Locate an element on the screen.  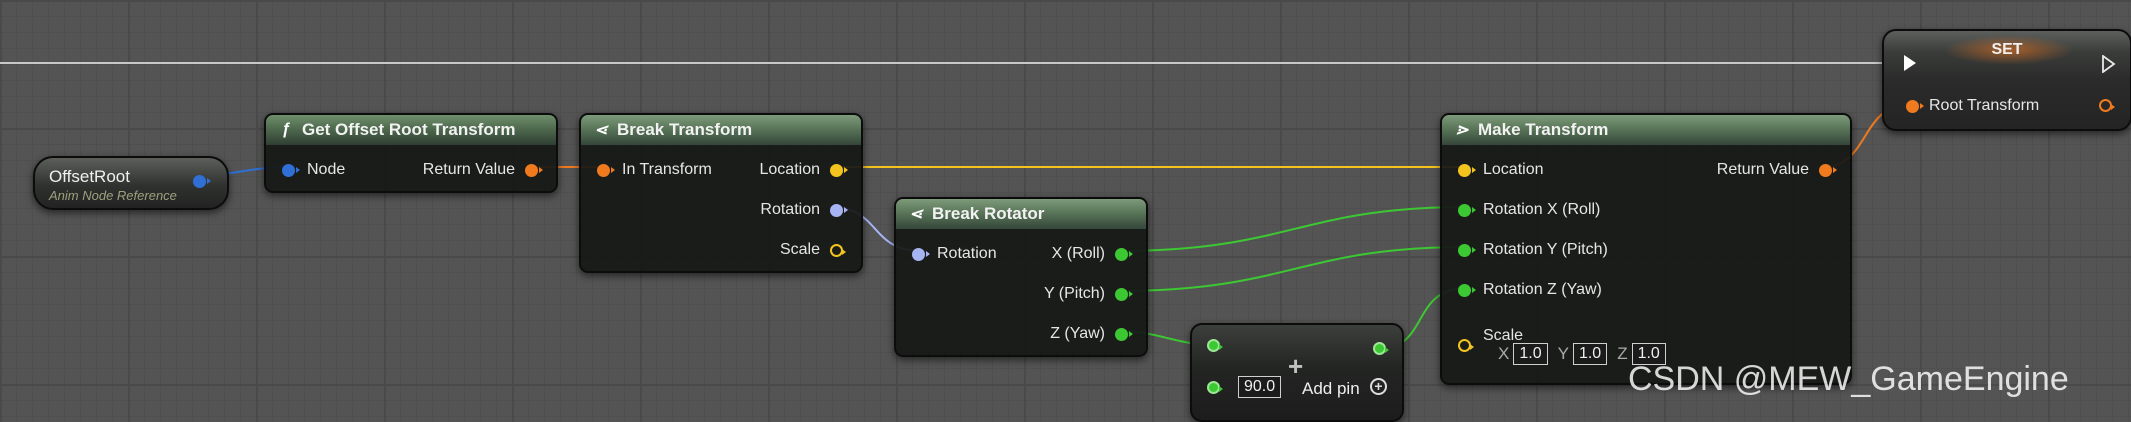
set-title: SET is located at coordinates (2007, 49).